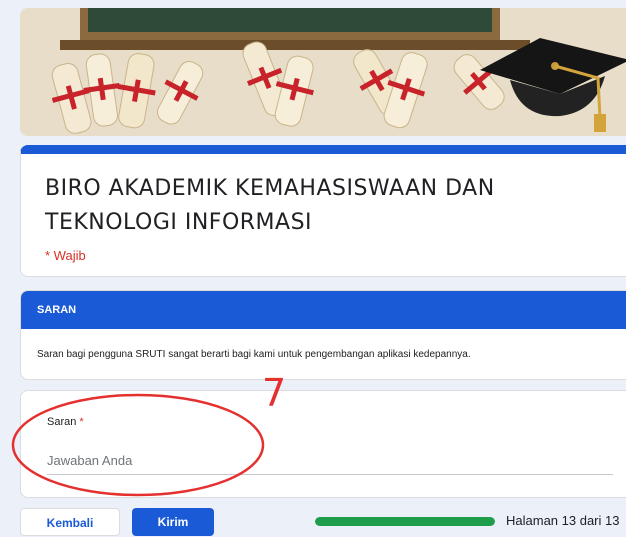 The height and width of the screenshot is (537, 626). Describe the element at coordinates (70, 522) in the screenshot. I see `back-button: Kembali` at that location.